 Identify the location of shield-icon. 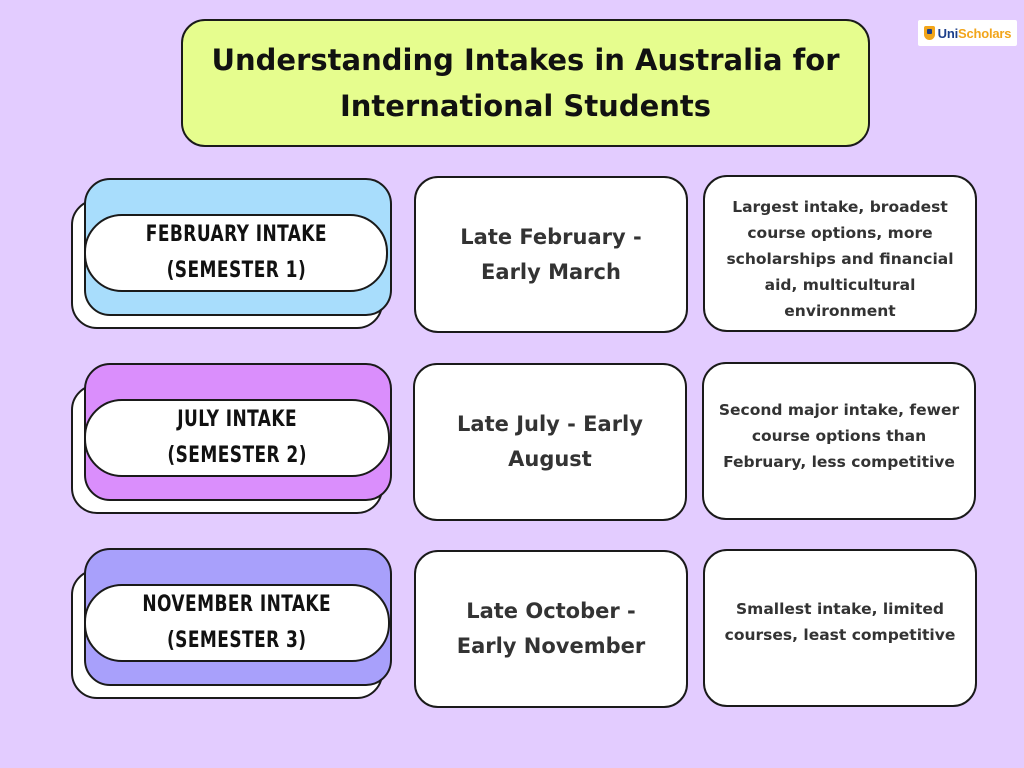
(929, 33).